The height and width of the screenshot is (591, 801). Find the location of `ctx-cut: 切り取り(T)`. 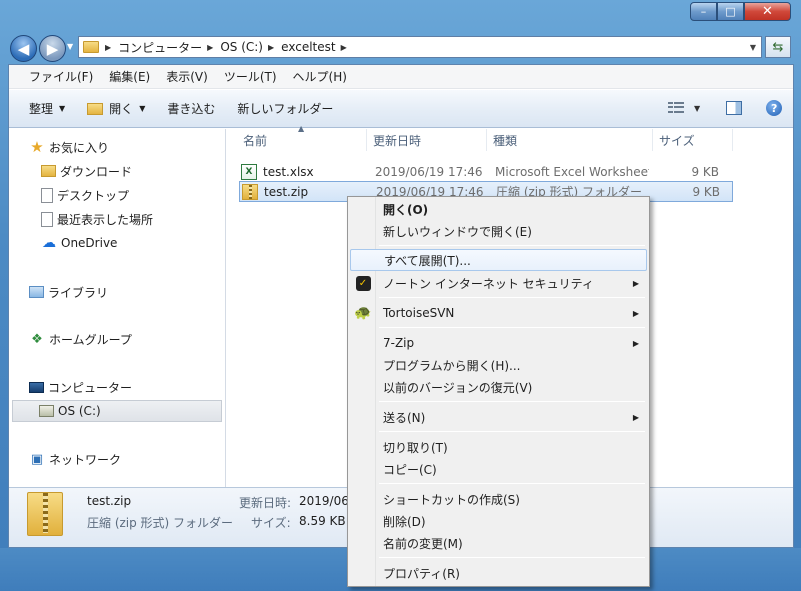

ctx-cut: 切り取り(T) is located at coordinates (498, 447).